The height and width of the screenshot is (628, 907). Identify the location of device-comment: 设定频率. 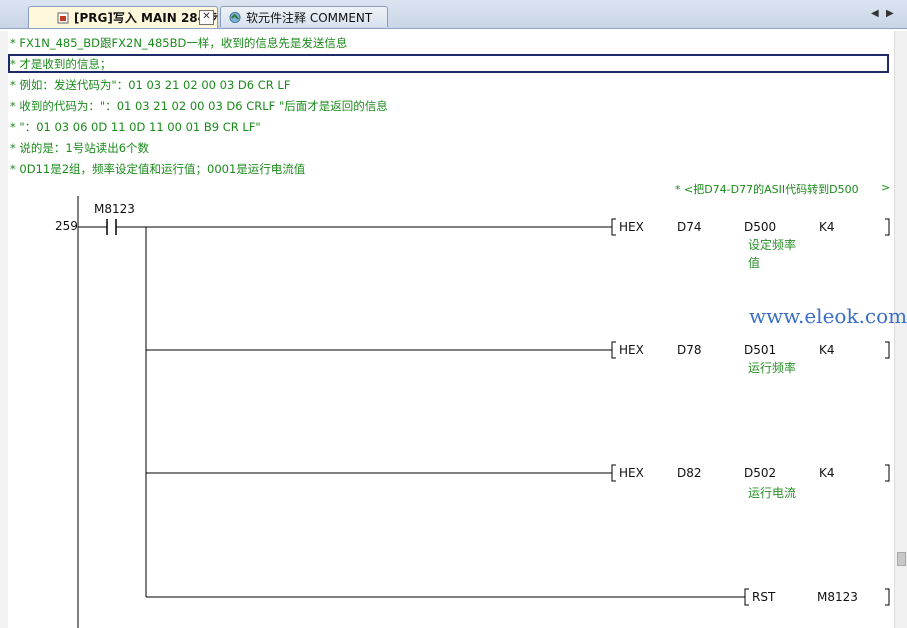
(772, 245).